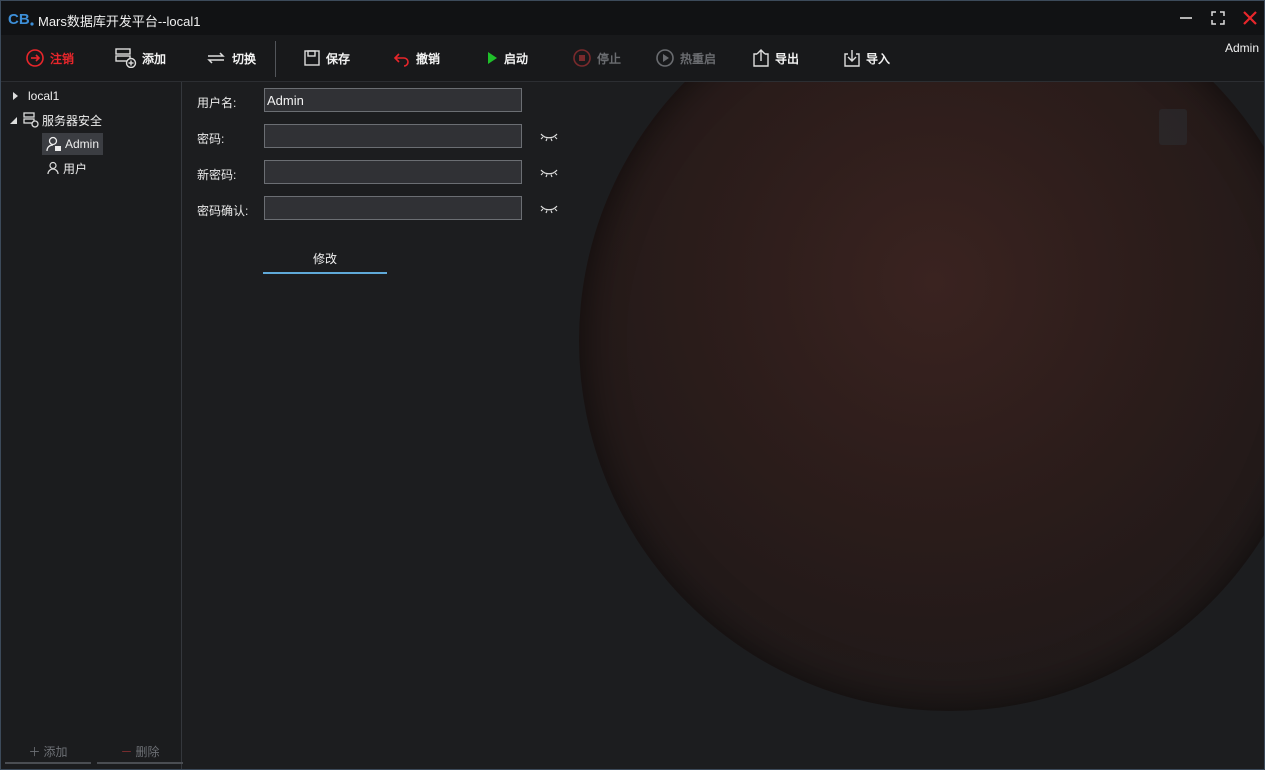 This screenshot has height=770, width=1265. I want to click on new-password-input, so click(393, 172).